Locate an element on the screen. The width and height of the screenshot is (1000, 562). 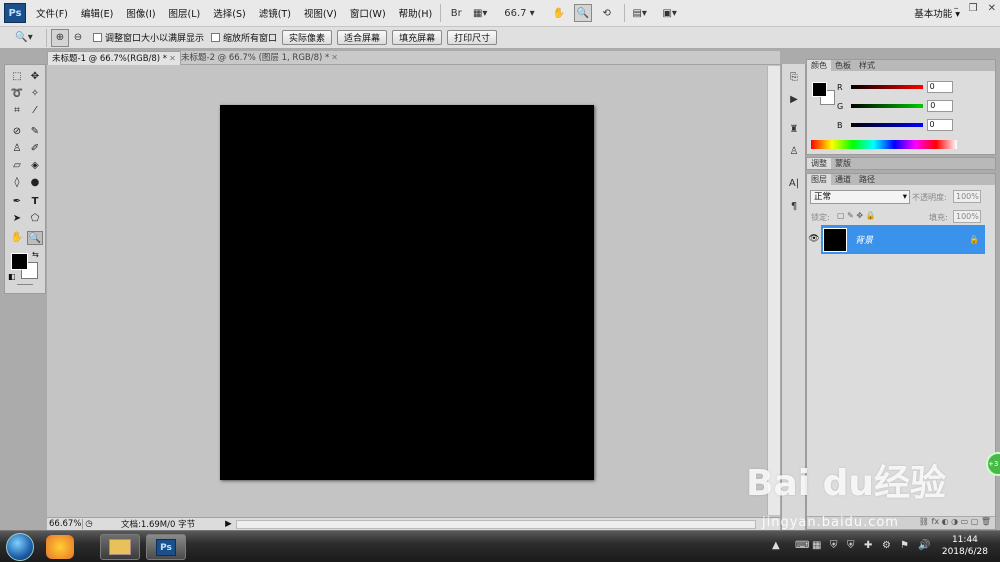
shape-tool-icon: ⬠ is located at coordinates (35, 219).